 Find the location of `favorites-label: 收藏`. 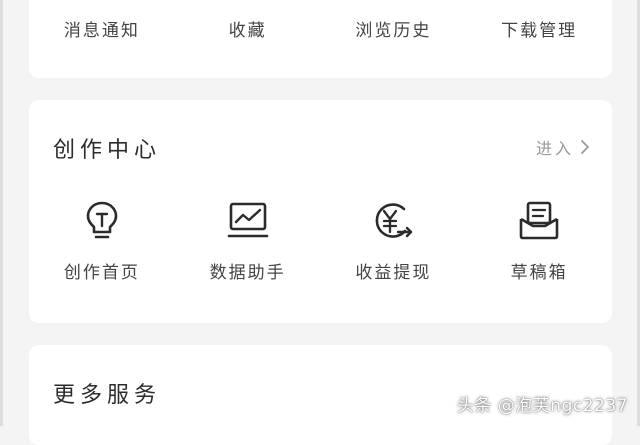

favorites-label: 收藏 is located at coordinates (247, 31).